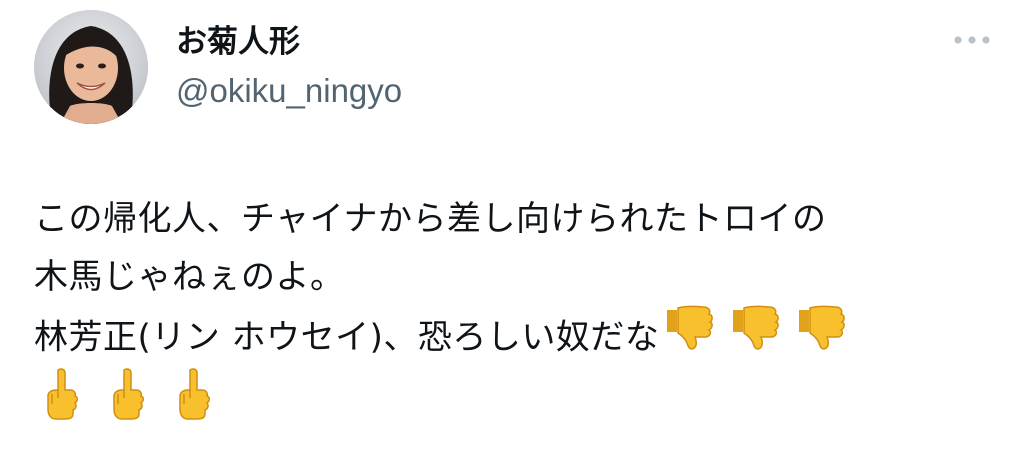  I want to click on more-horizontal-icon, so click(972, 40).